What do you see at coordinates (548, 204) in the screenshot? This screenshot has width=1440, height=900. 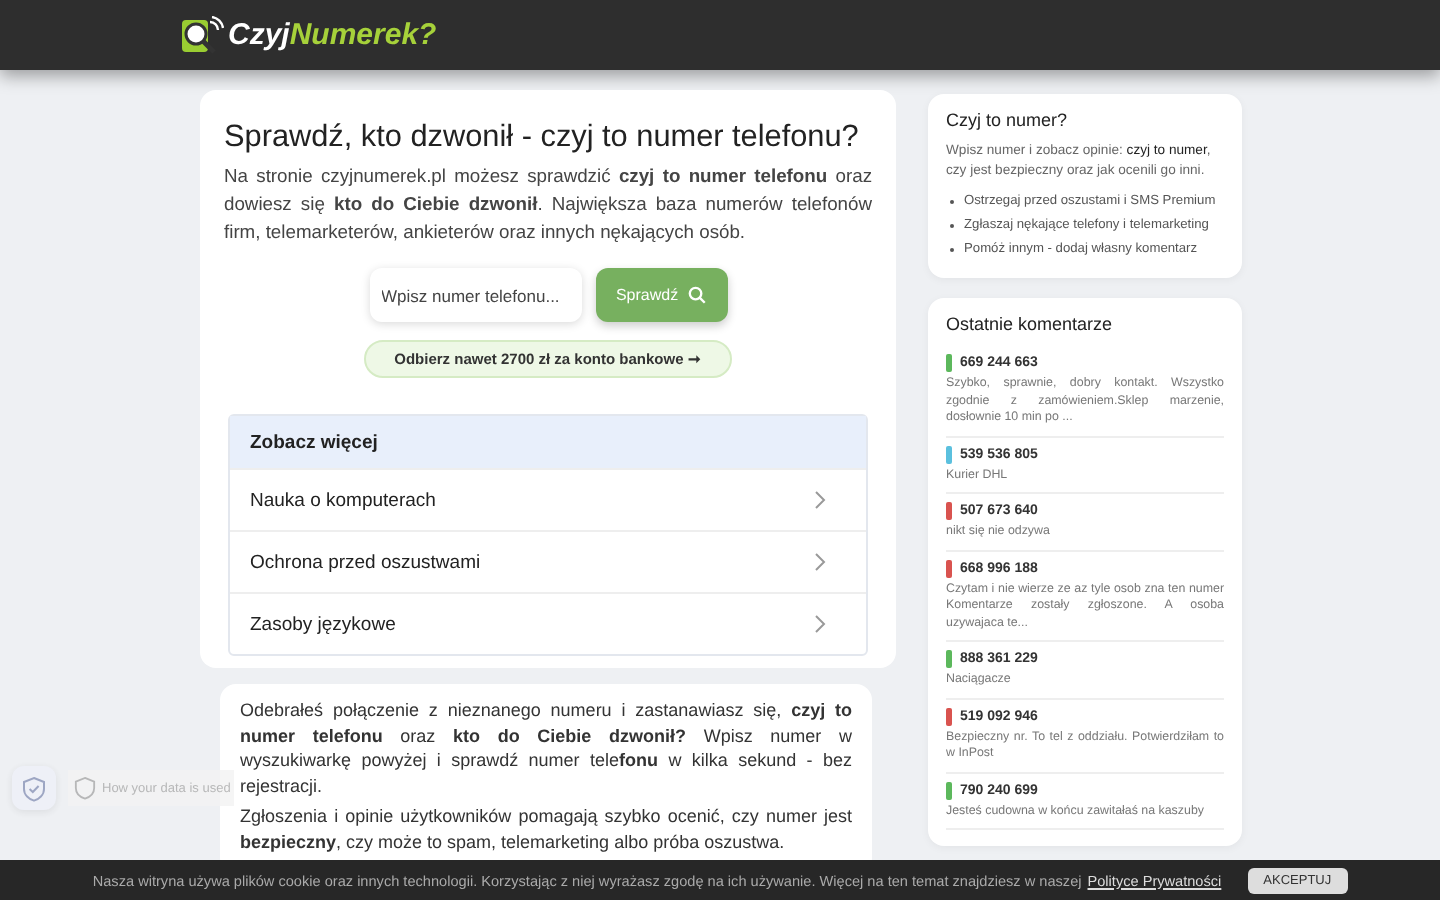 I see `intro-text: Na stronie czyjnumerek.pl możesz sprawdzić czyj to numer telefonu oraz dowiesz się kto do Ciebie dzwonił. Największa baza numerów telefonów firm, telemarketerów, ankieterów oraz innych nękających osób.` at bounding box center [548, 204].